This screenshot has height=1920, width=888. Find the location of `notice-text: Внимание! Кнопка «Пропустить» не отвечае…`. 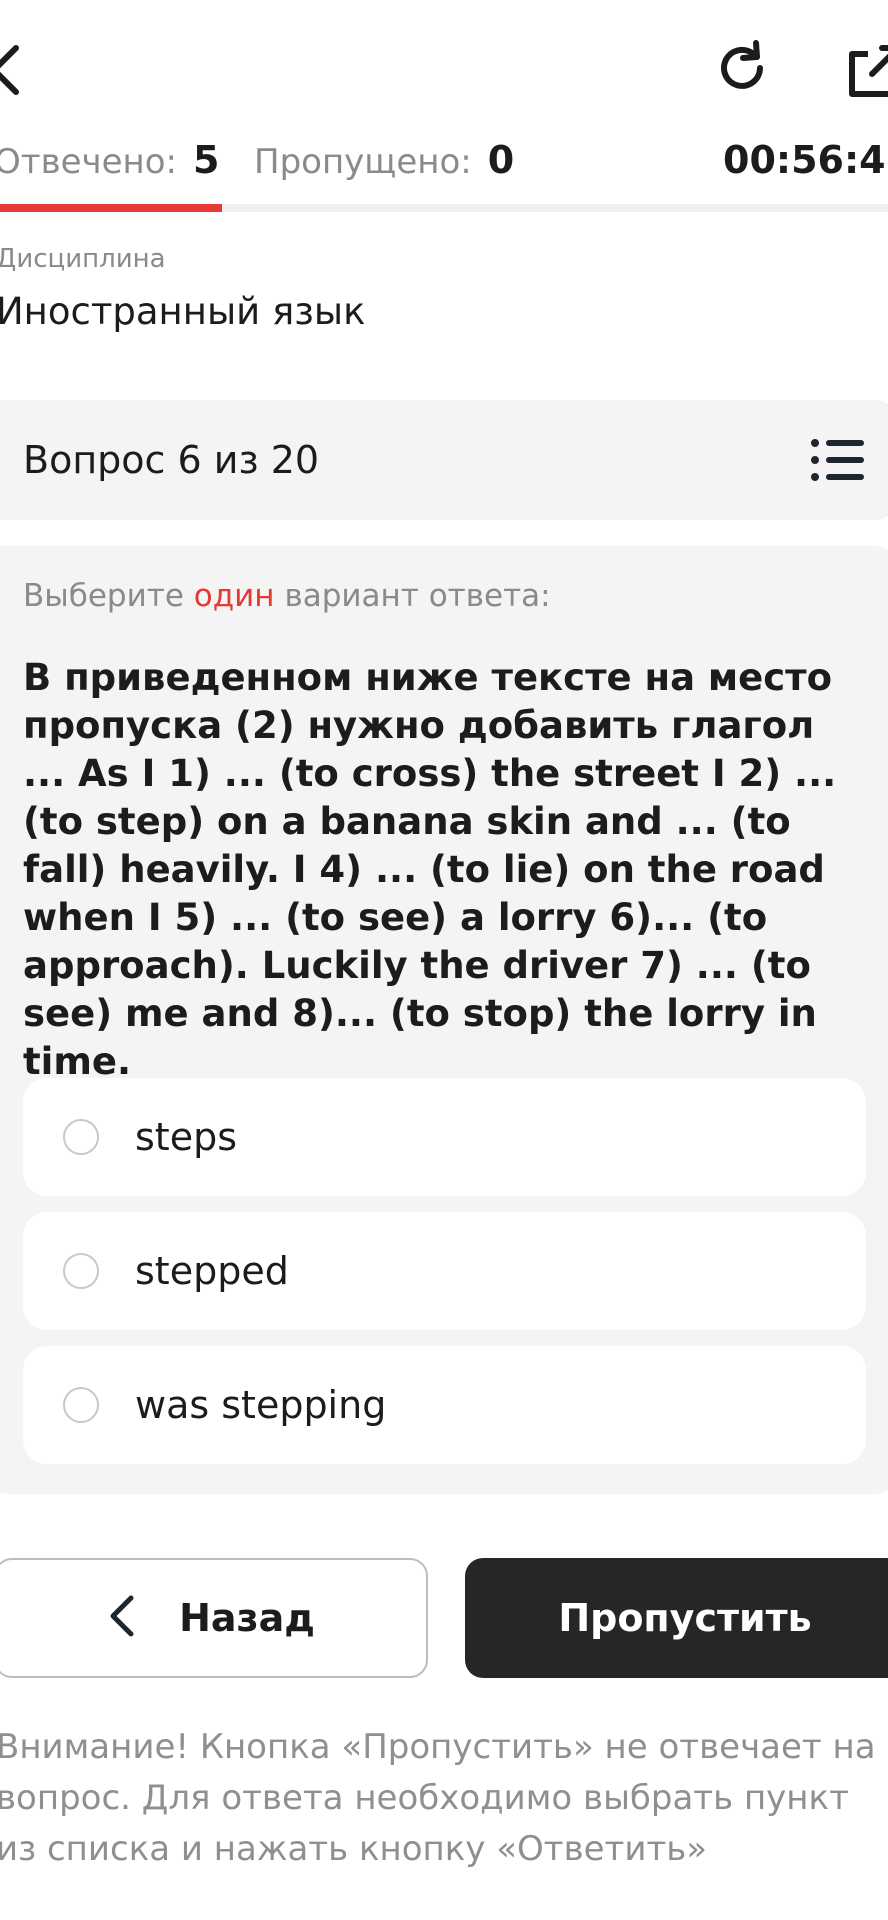

notice-text: Внимание! Кнопка «Пропустить» не отвечае… is located at coordinates (438, 1798).